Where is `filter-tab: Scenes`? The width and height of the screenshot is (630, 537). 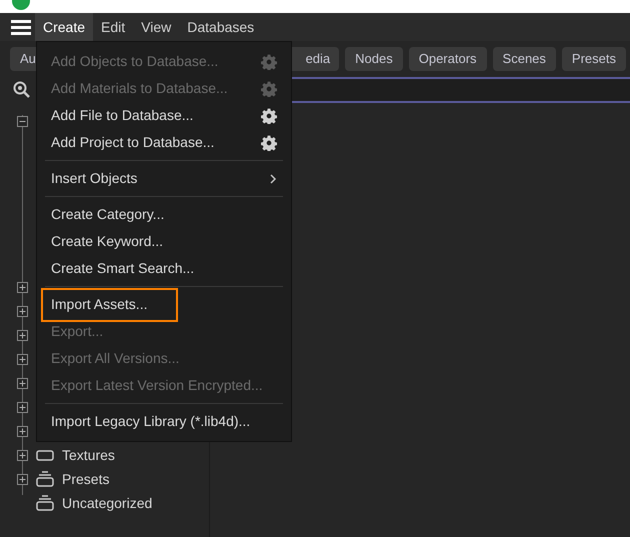 filter-tab: Scenes is located at coordinates (524, 59).